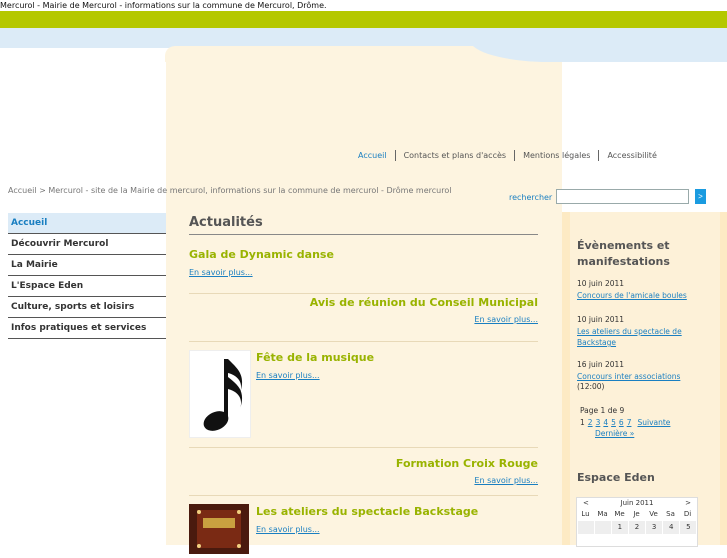 The width and height of the screenshot is (727, 558). Describe the element at coordinates (585, 514) in the screenshot. I see `weekday: Lu` at that location.